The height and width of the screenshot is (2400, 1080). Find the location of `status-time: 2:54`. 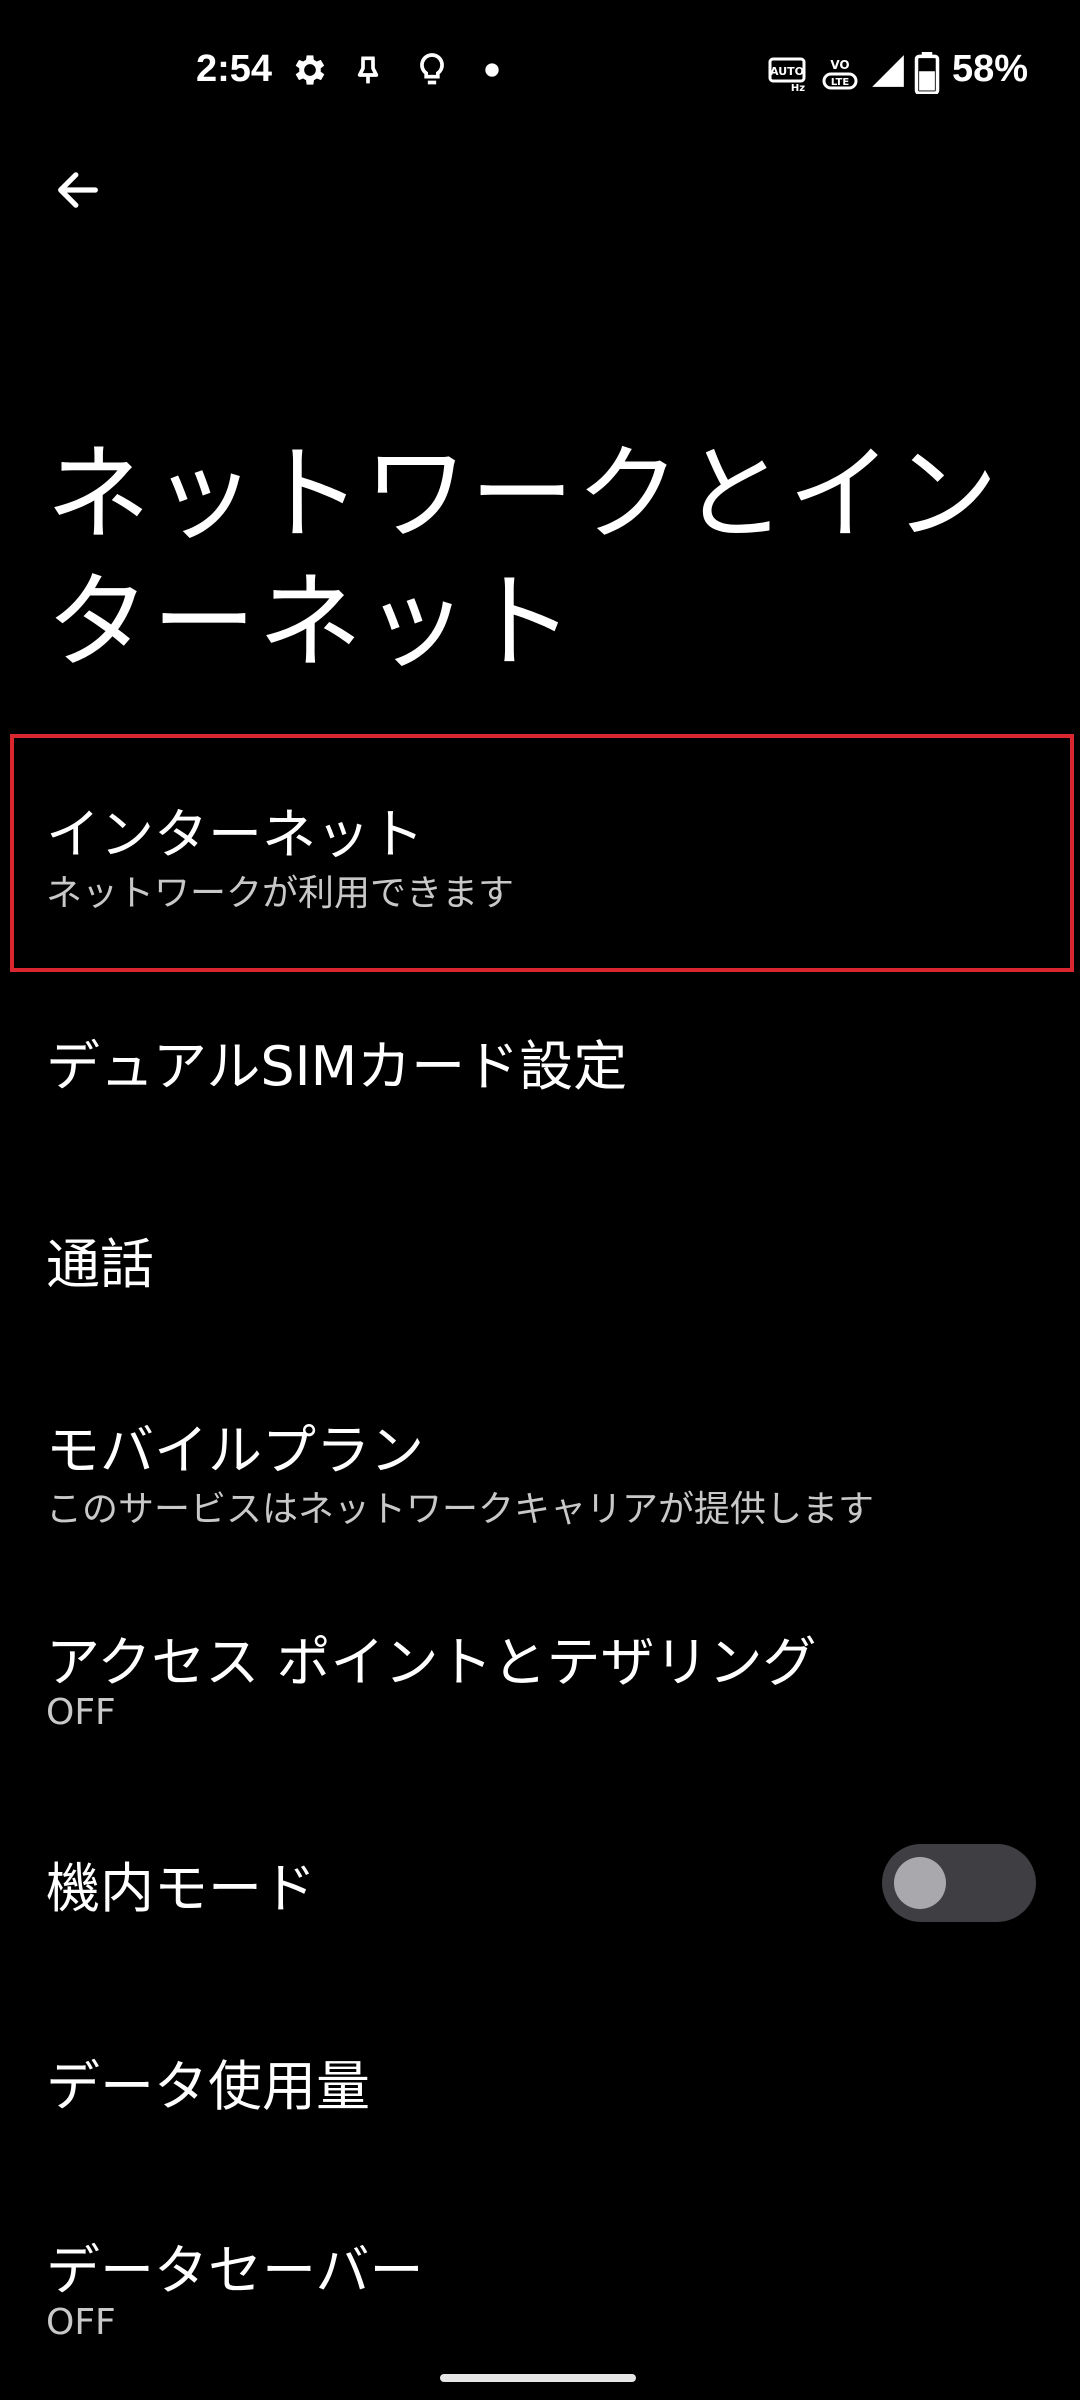

status-time: 2:54 is located at coordinates (234, 69).